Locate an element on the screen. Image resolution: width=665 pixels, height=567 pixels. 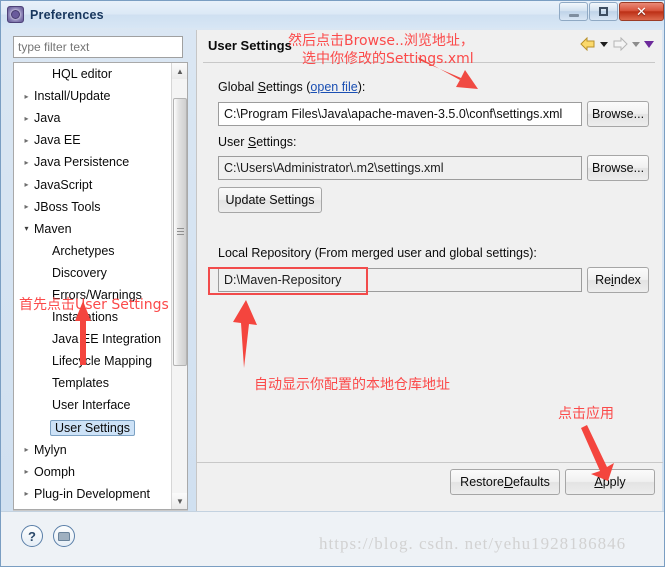
sidebar-item-archetypes: Archetypes is located at coordinates (92, 251).